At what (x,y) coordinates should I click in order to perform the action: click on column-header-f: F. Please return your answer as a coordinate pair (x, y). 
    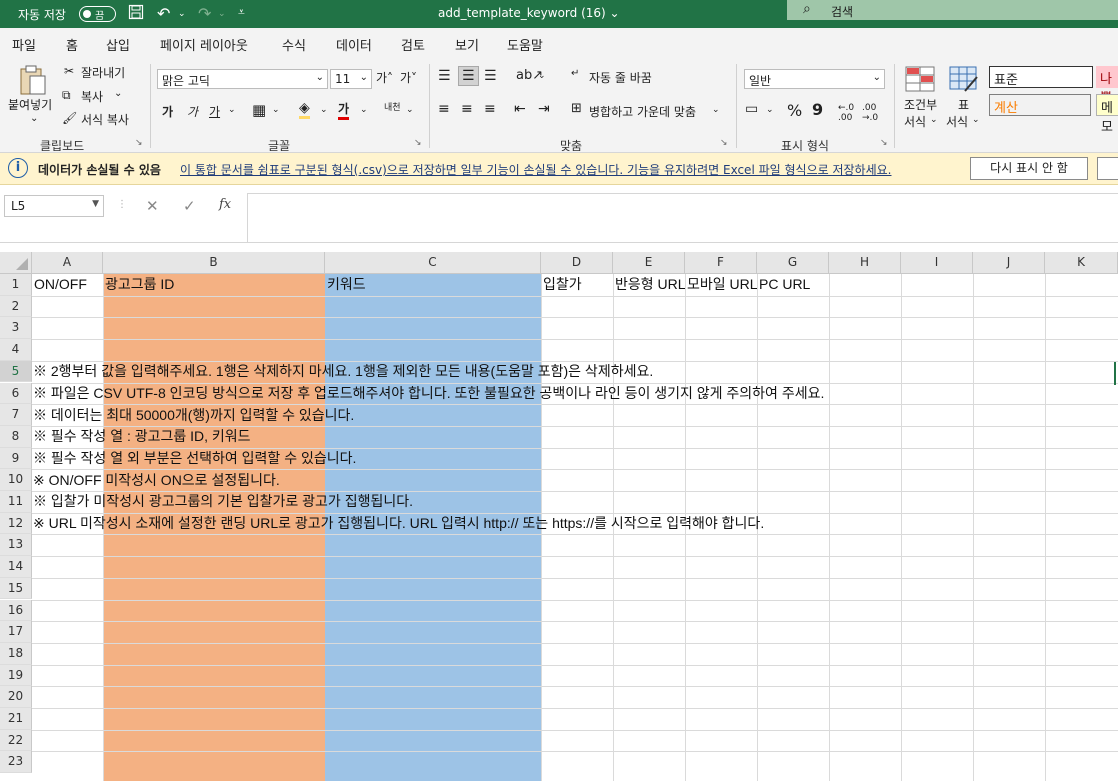
    Looking at the image, I should click on (721, 263).